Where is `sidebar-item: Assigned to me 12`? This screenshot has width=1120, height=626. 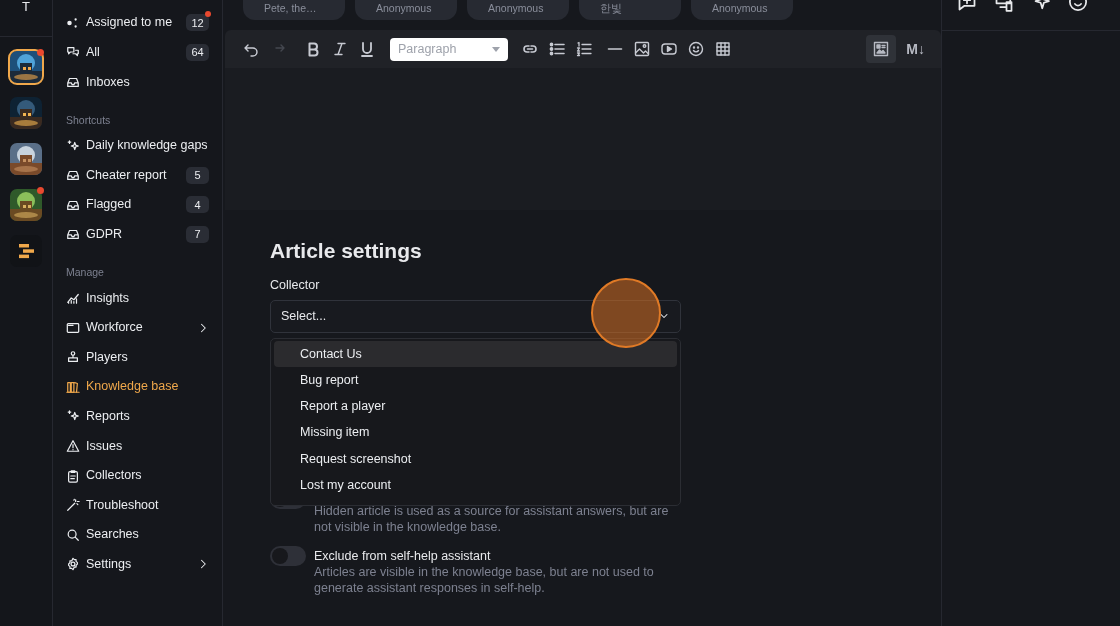
sidebar-item: Assigned to me 12 is located at coordinates (137, 23).